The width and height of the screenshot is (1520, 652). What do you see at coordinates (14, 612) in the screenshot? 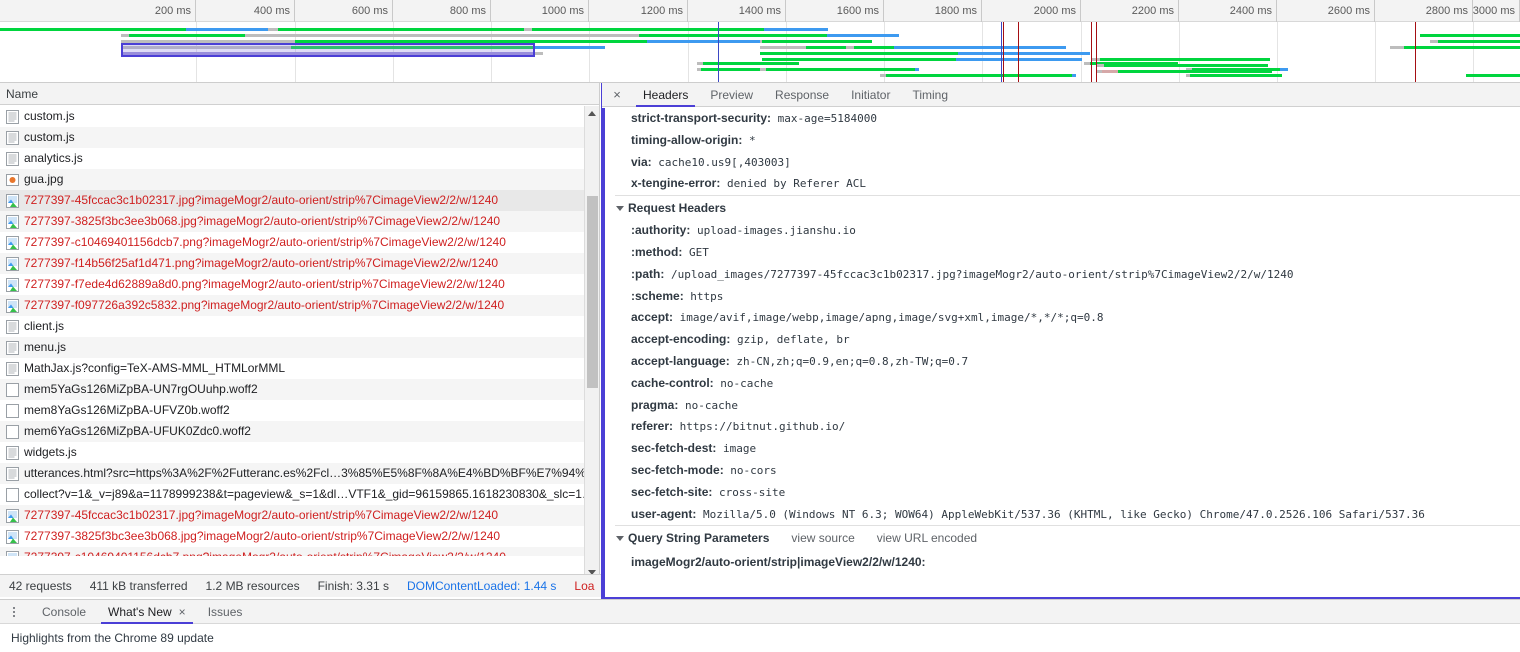
I see `more-options-icon` at bounding box center [14, 612].